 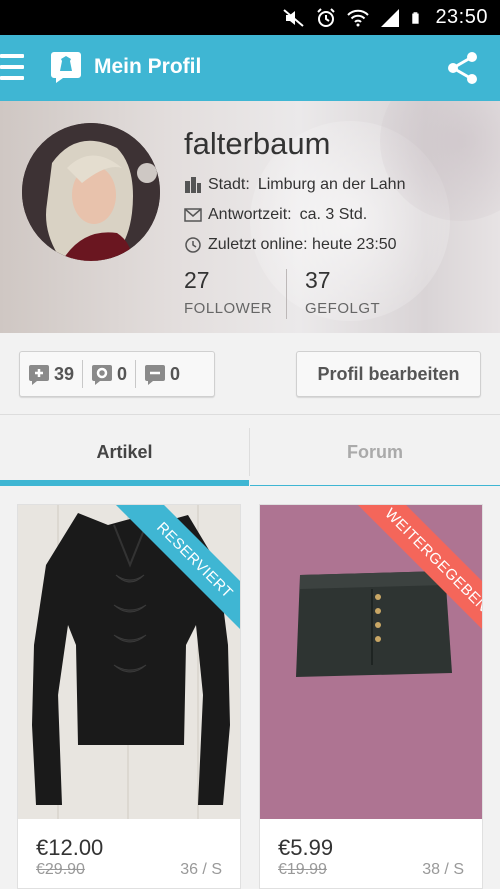 What do you see at coordinates (318, 280) in the screenshot?
I see `following-count: 37` at bounding box center [318, 280].